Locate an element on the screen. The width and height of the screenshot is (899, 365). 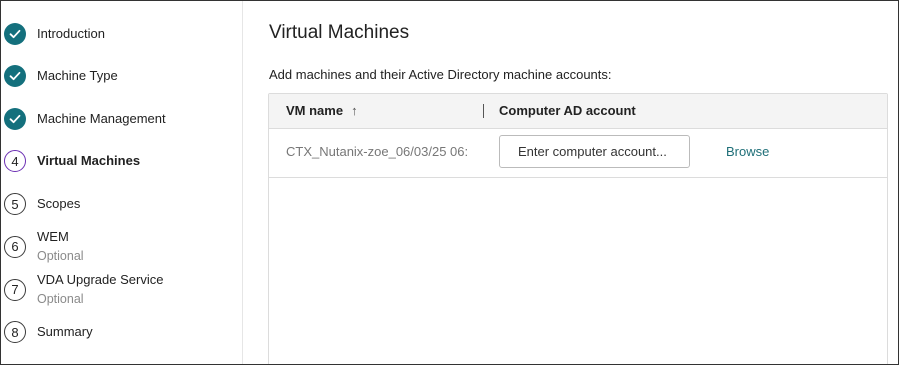
step-vda-upgrade-service: 7 VDA Upgrade Service Optional is located at coordinates (83, 289).